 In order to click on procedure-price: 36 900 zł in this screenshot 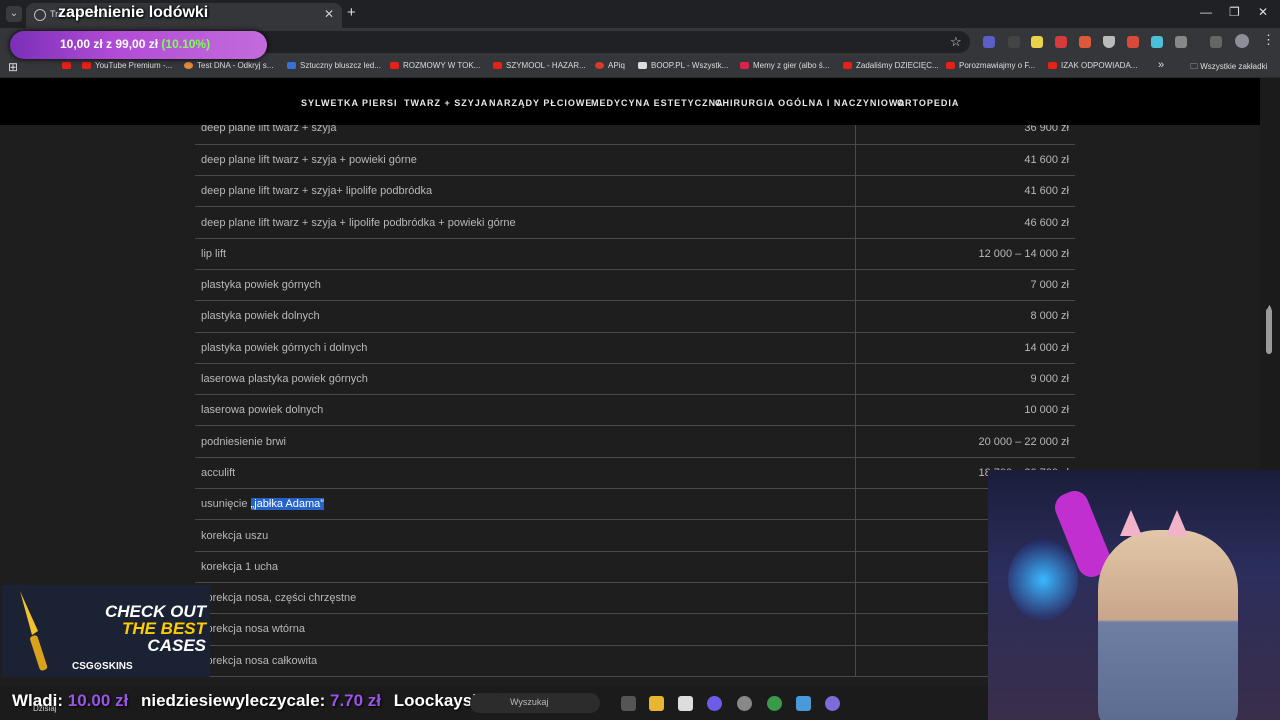, I will do `click(965, 135)`.